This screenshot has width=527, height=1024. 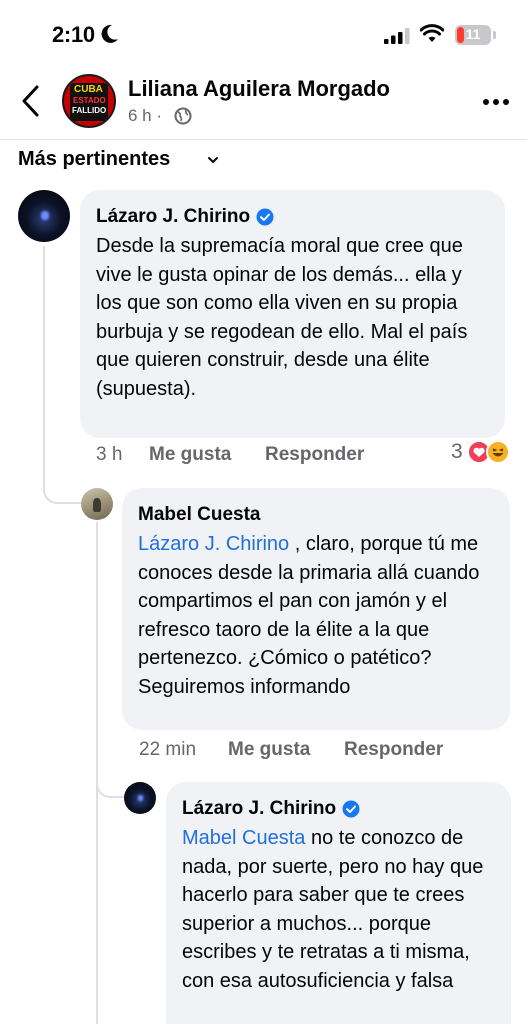 I want to click on cellular-signal-icon, so click(x=397, y=36).